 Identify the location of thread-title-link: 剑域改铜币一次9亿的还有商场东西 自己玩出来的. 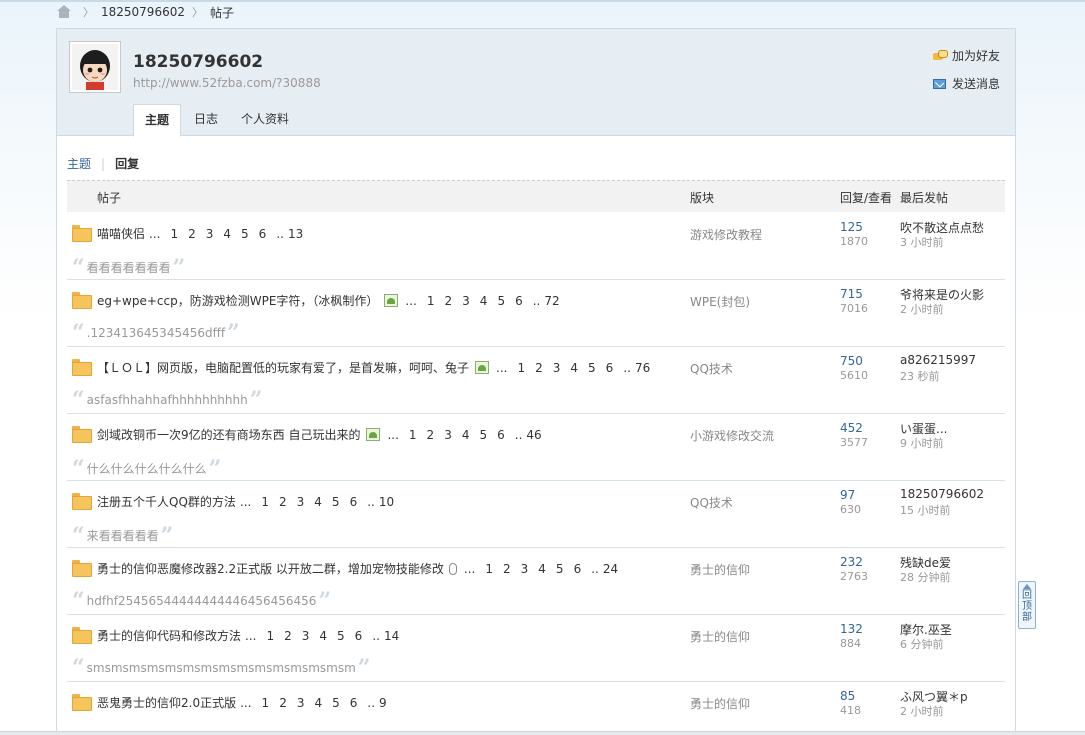
(228, 434).